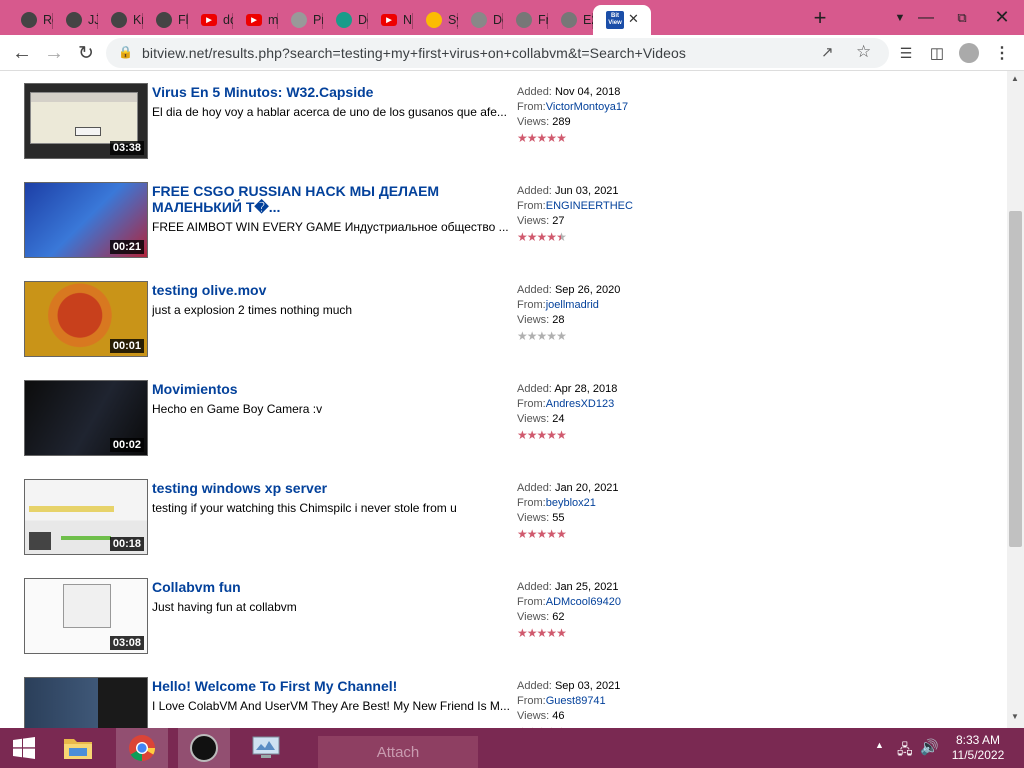 This screenshot has width=1024, height=768. I want to click on attach-button: Attach, so click(398, 752).